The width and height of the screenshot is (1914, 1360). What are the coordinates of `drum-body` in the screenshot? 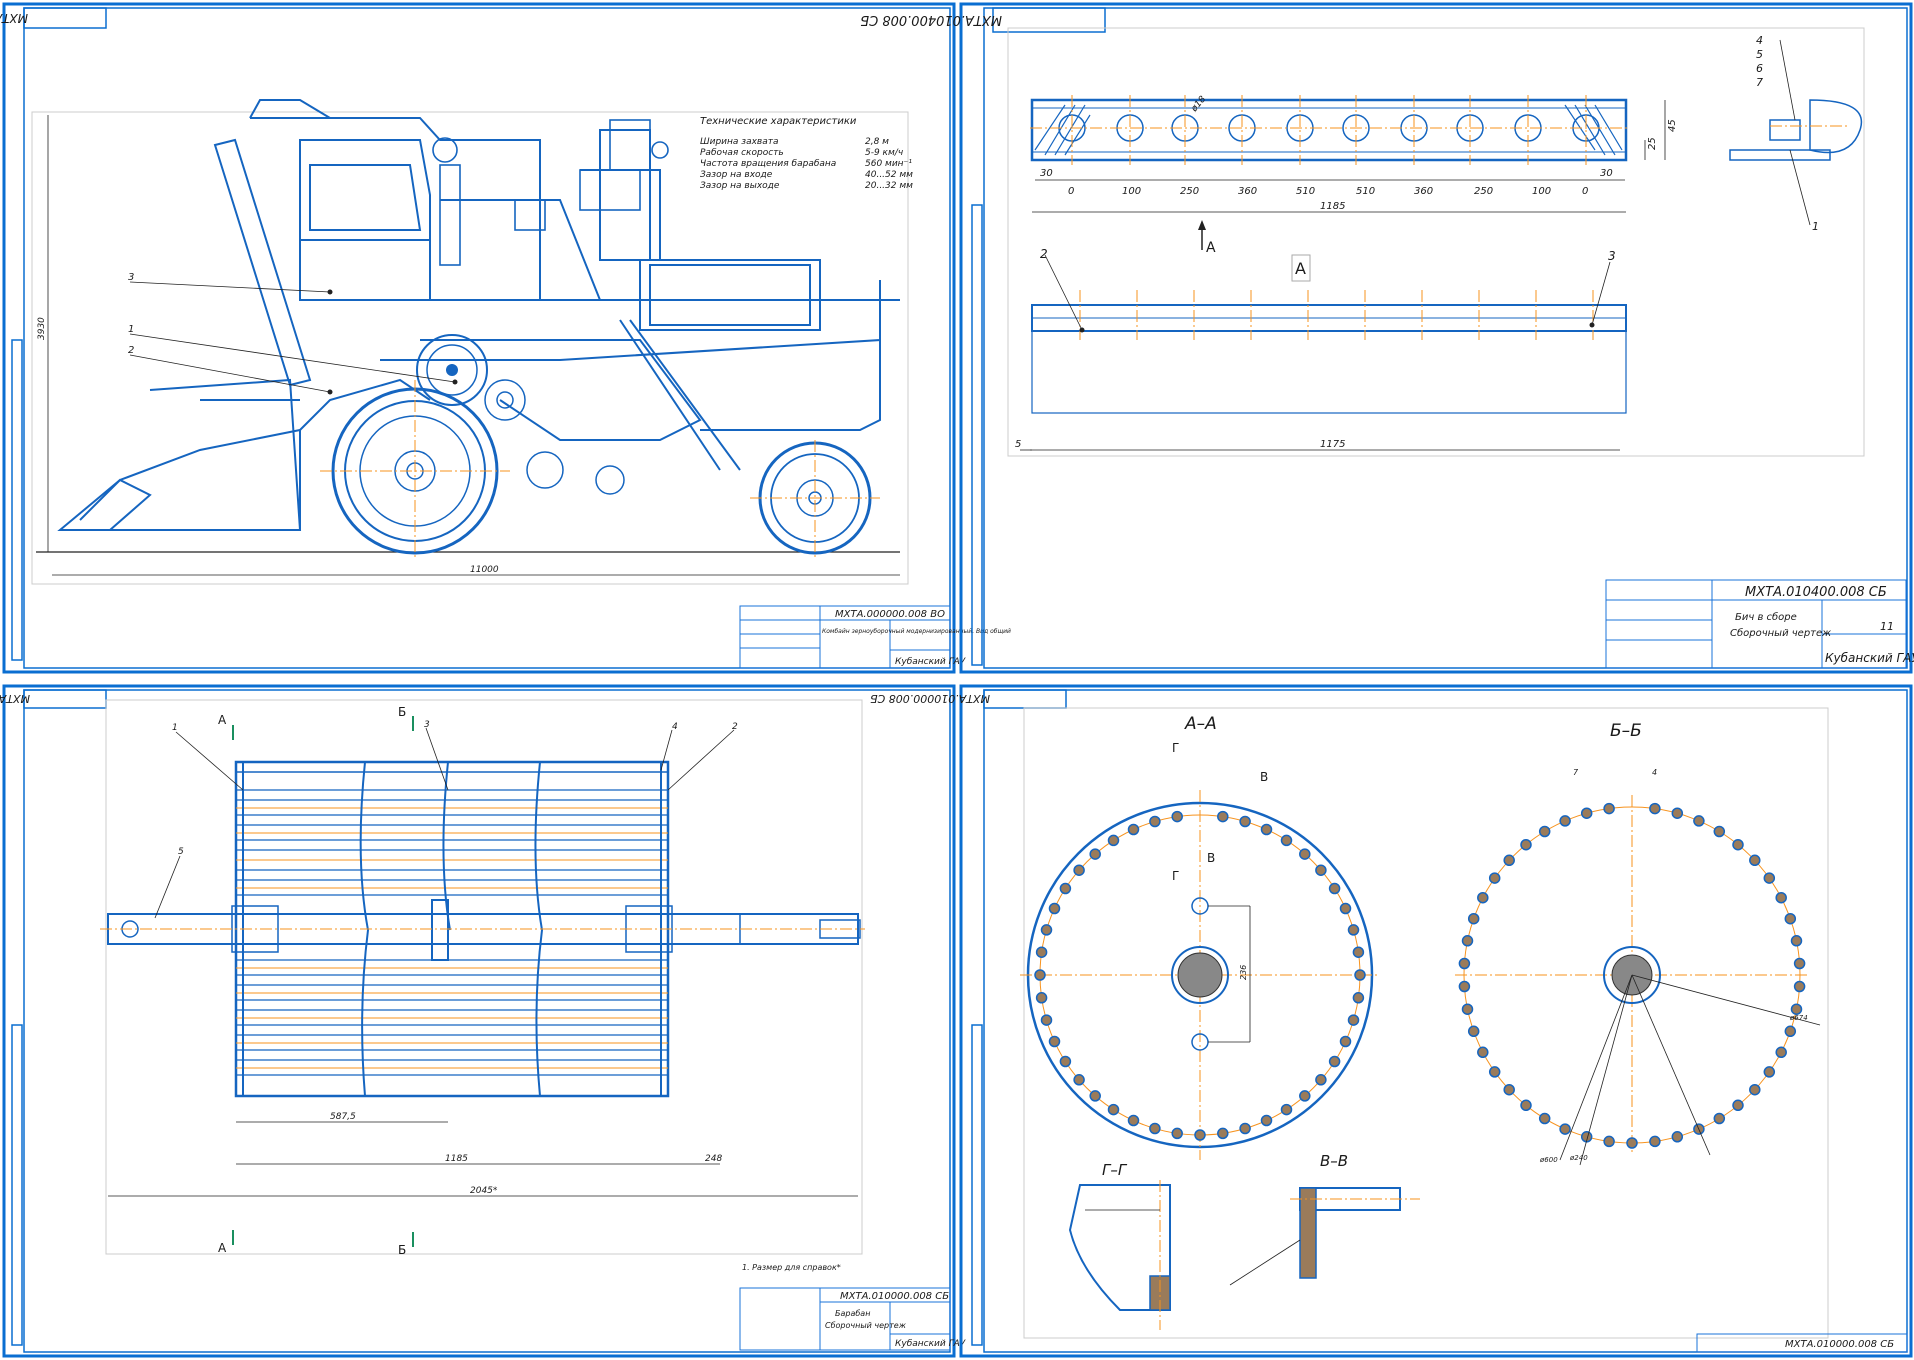 It's located at (482, 929).